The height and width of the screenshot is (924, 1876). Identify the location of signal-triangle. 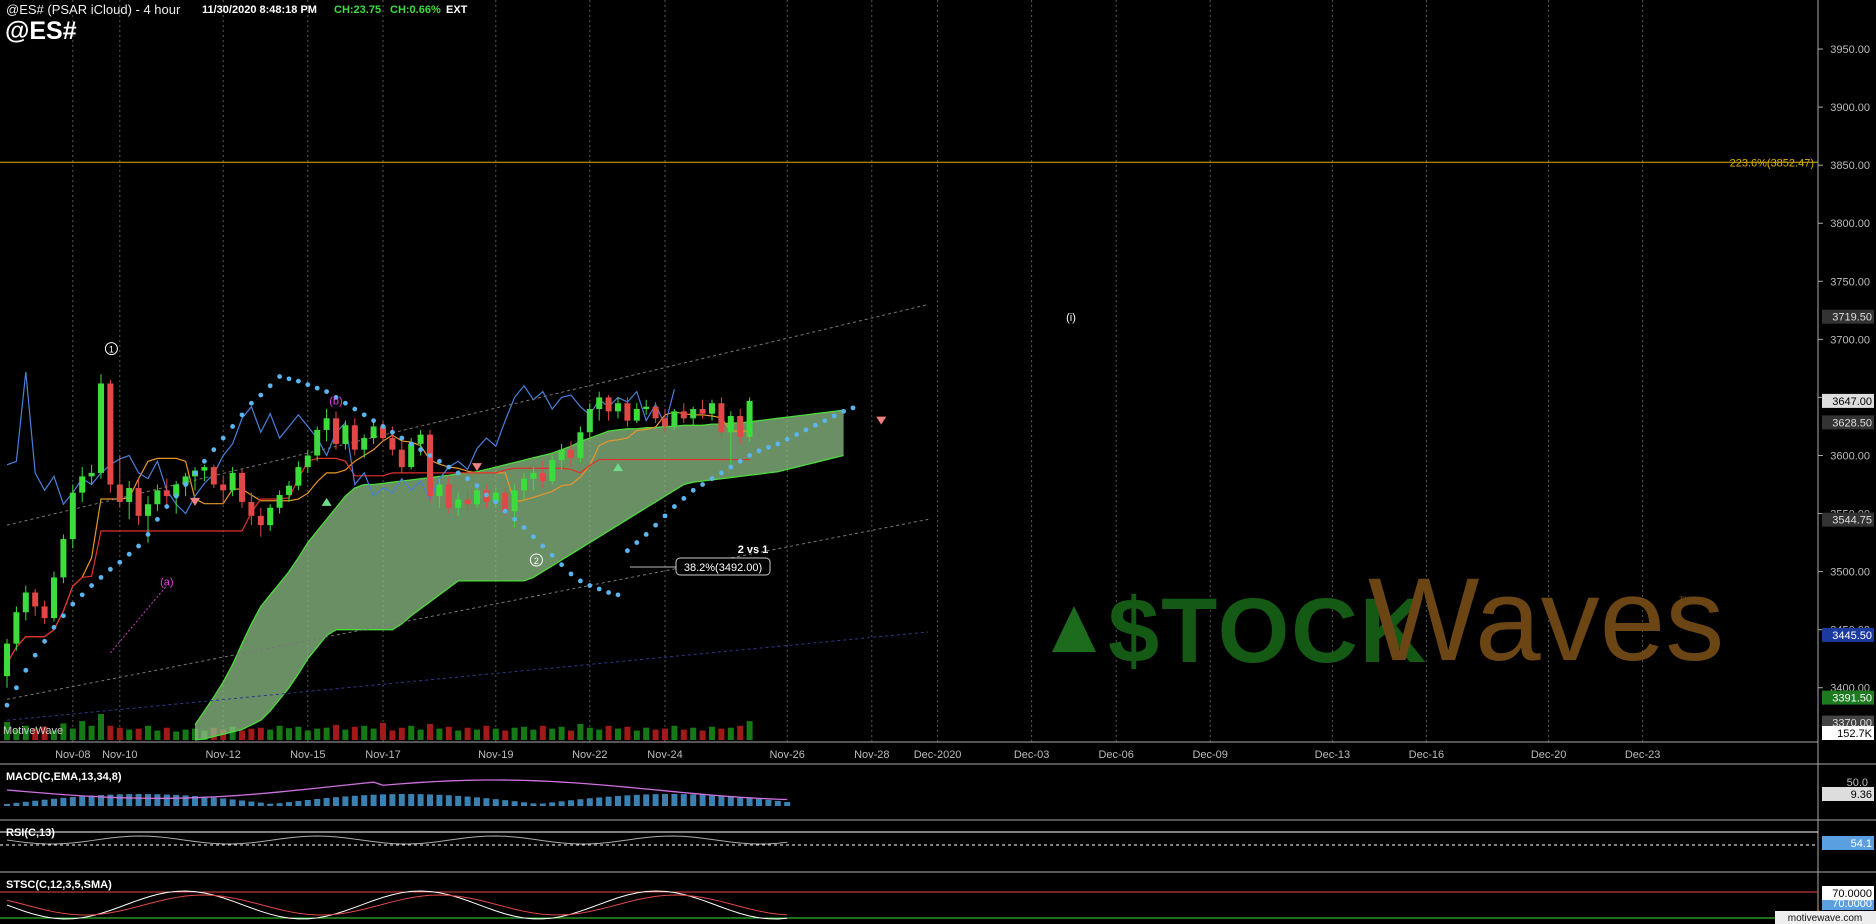
(881, 420).